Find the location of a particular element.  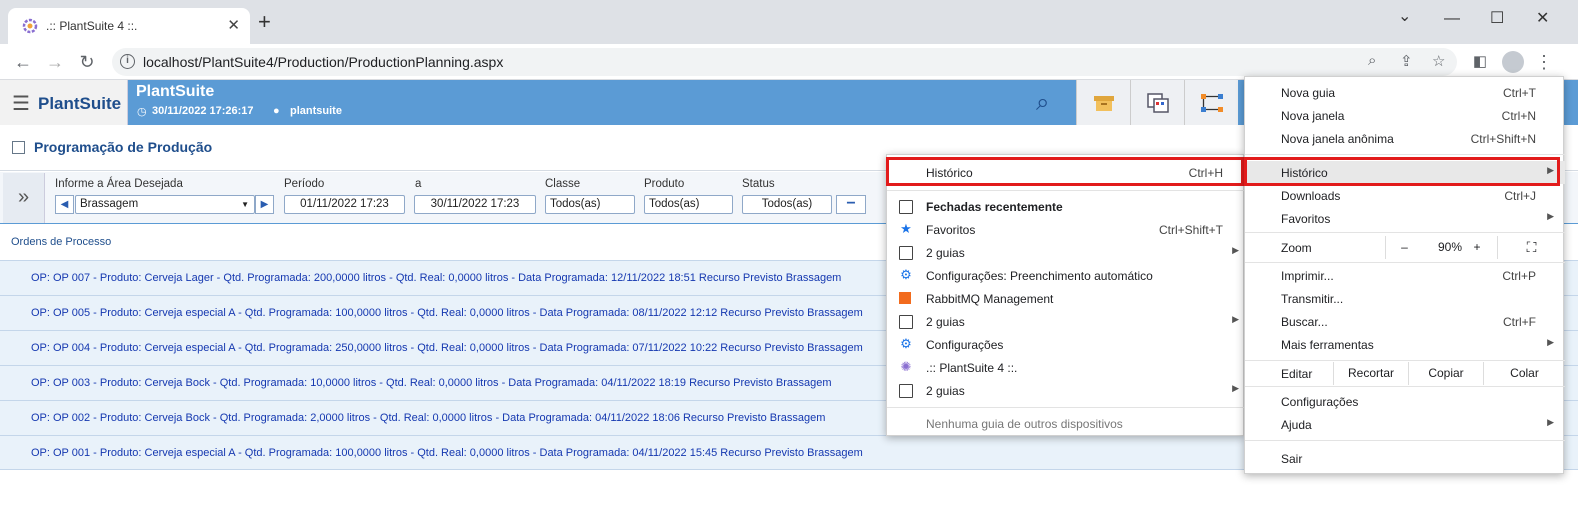

tab-title: .:: PlantSuite 4 ::. is located at coordinates (92, 26).